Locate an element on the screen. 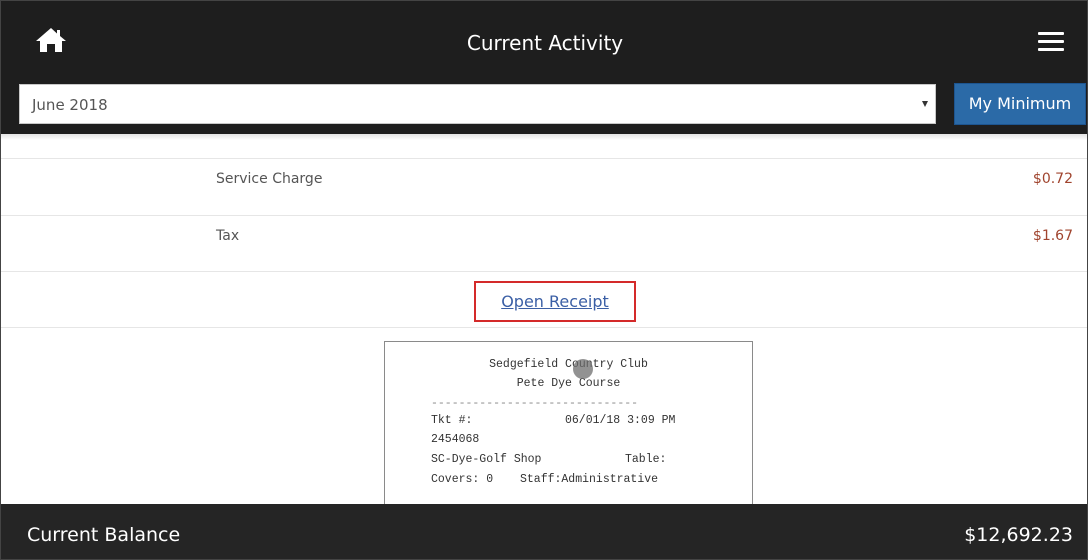 The image size is (1088, 560). line-item-amount: $1.67 is located at coordinates (1052, 236).